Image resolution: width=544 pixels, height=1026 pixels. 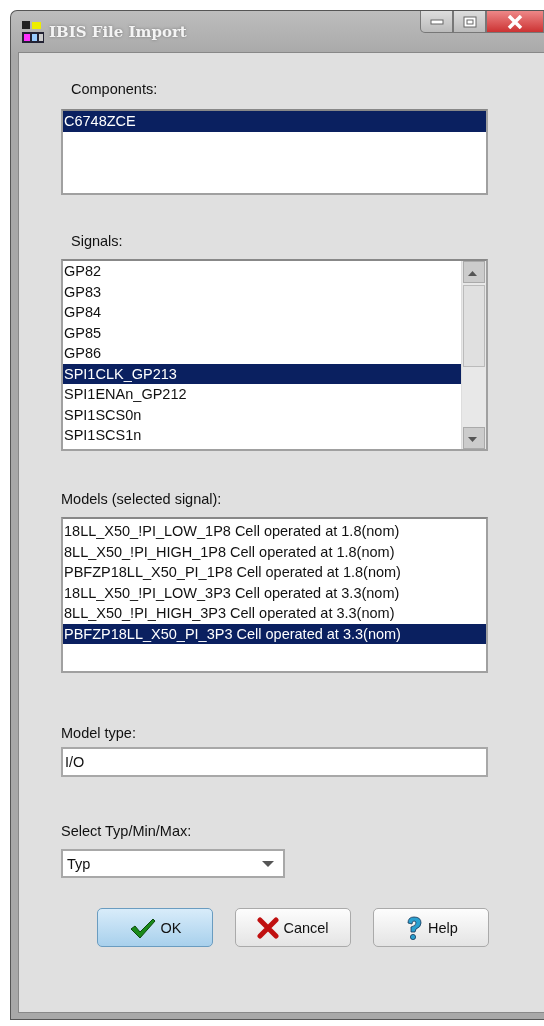 I want to click on scroll-up-icon, so click(x=474, y=272).